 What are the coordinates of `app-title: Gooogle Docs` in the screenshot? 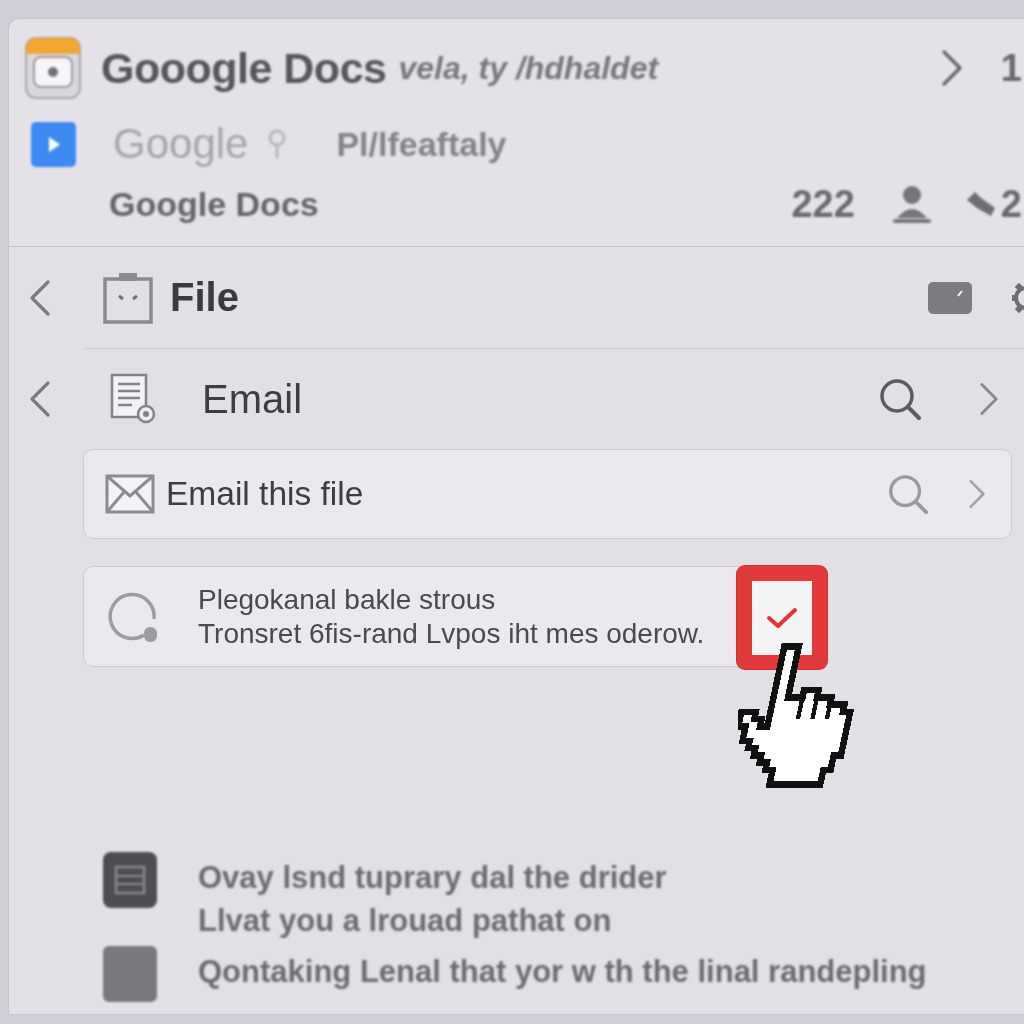 It's located at (244, 68).